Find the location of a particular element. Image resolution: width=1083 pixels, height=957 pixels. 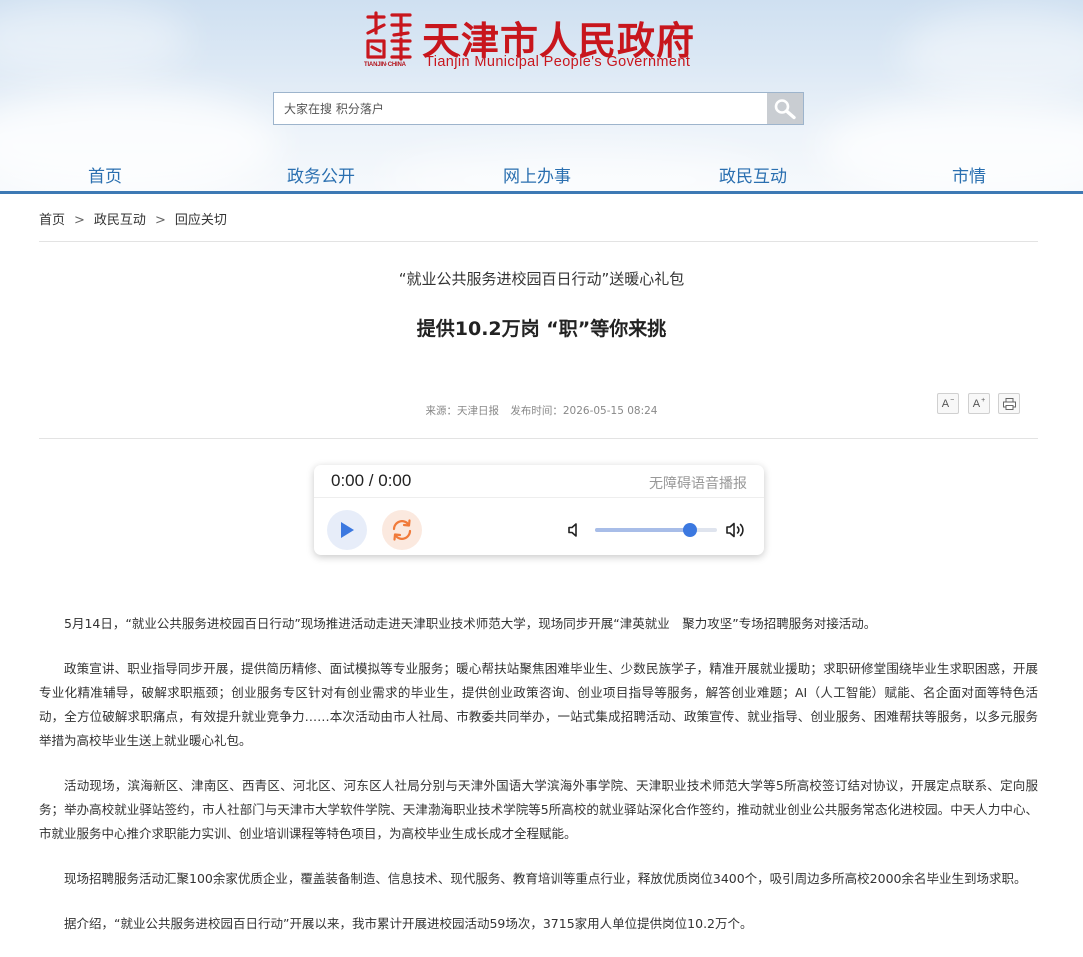

volume-knob is located at coordinates (690, 530).